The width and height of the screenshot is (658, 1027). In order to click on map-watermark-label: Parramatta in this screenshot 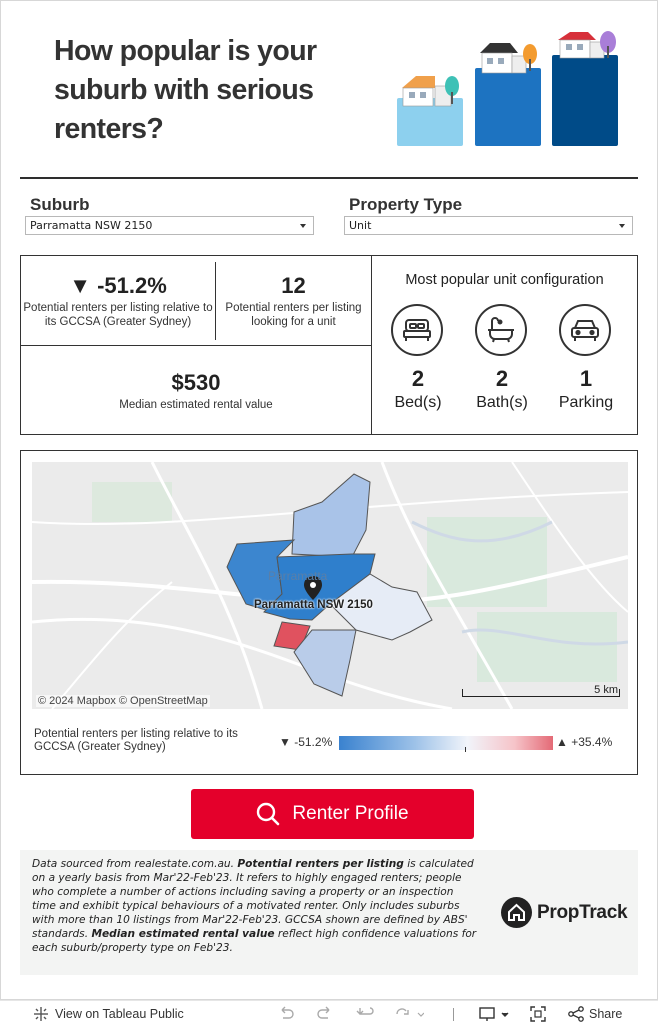, I will do `click(298, 576)`.